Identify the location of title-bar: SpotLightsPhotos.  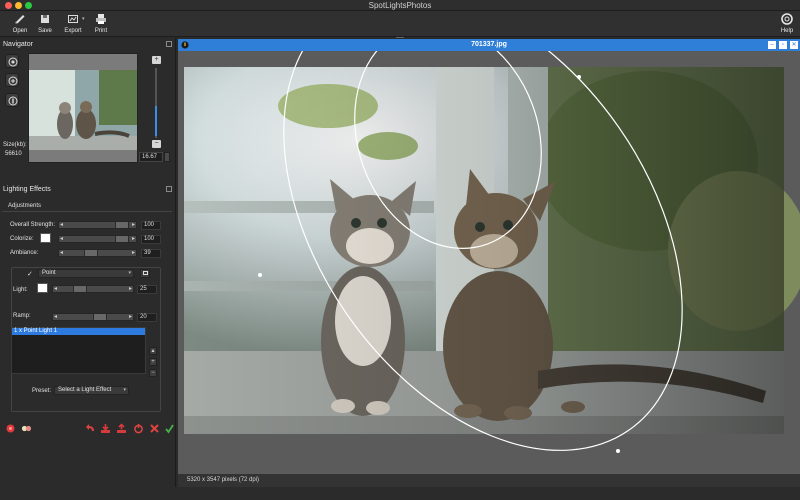
(400, 5).